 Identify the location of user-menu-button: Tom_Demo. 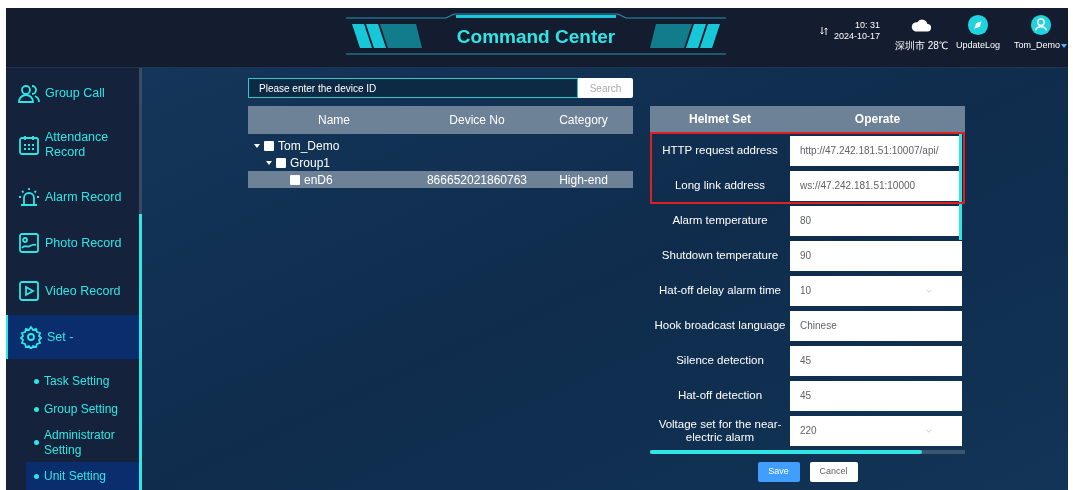
(1040, 33).